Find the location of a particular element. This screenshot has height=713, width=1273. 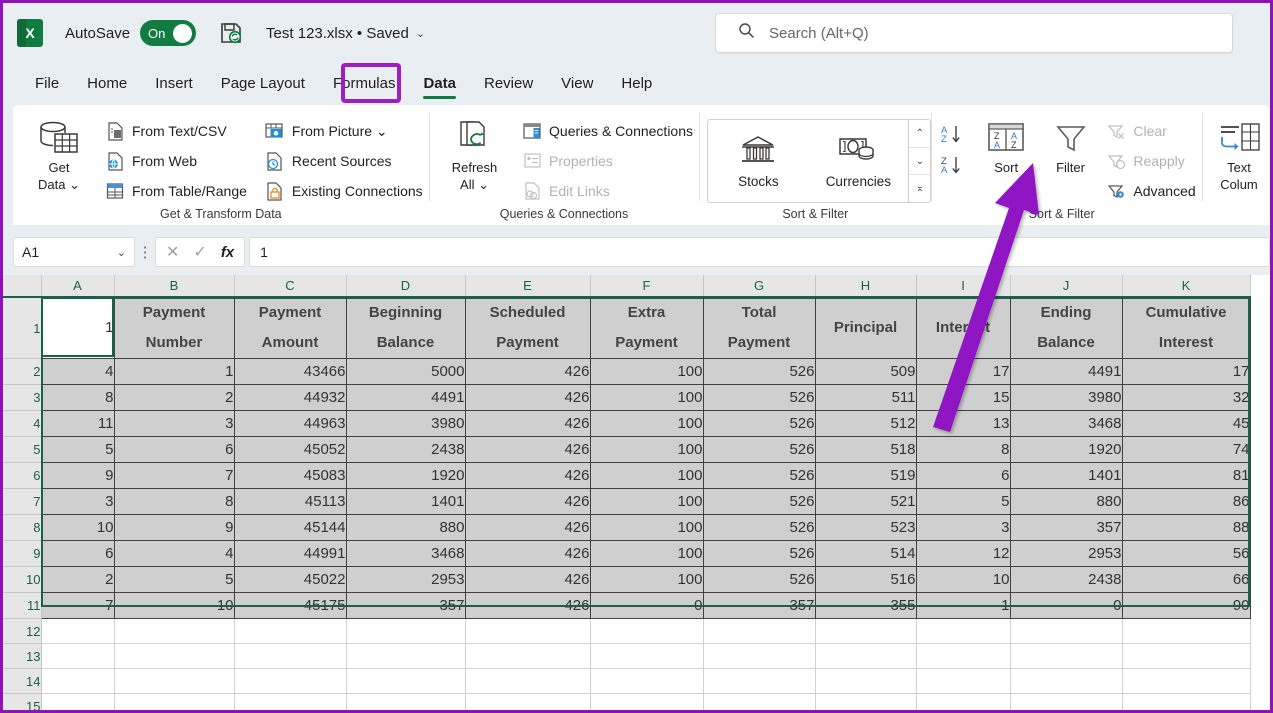

row-header-1: 1 is located at coordinates (22, 328).